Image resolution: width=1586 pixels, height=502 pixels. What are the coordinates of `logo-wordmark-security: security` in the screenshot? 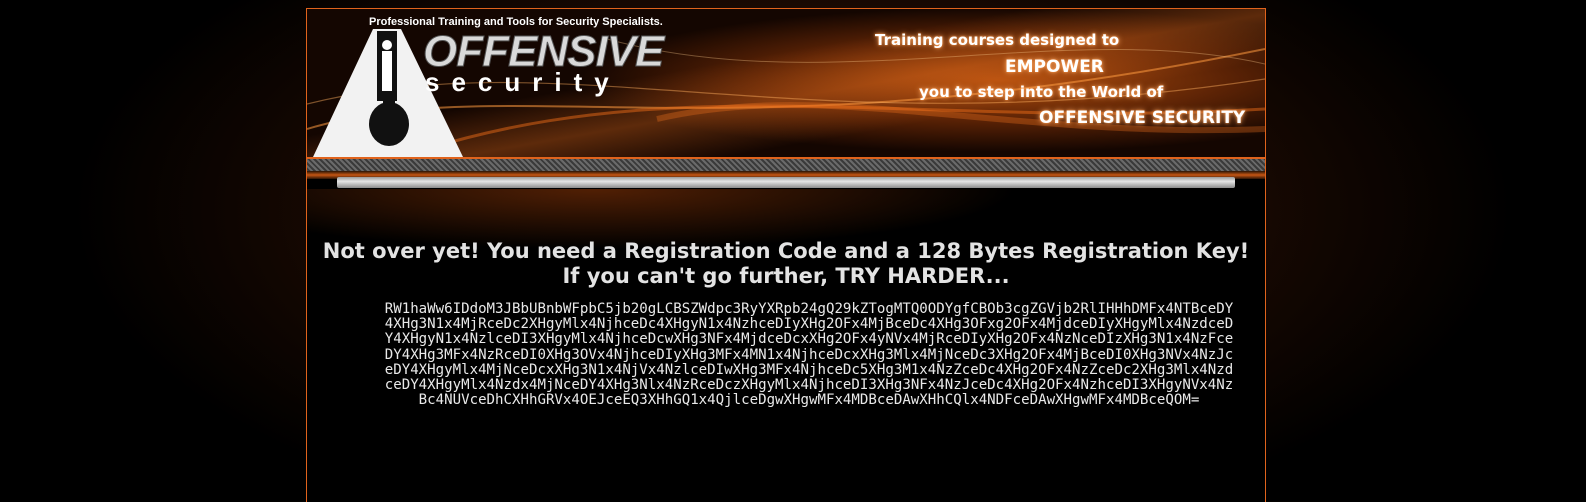 It's located at (523, 82).